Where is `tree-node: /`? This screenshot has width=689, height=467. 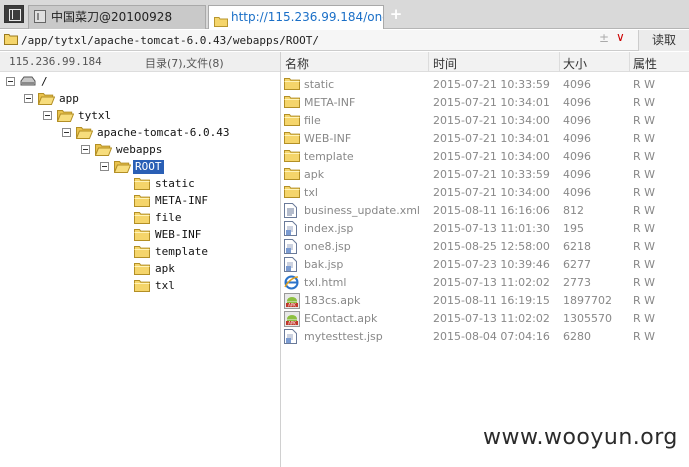
tree-node: / is located at coordinates (140, 82).